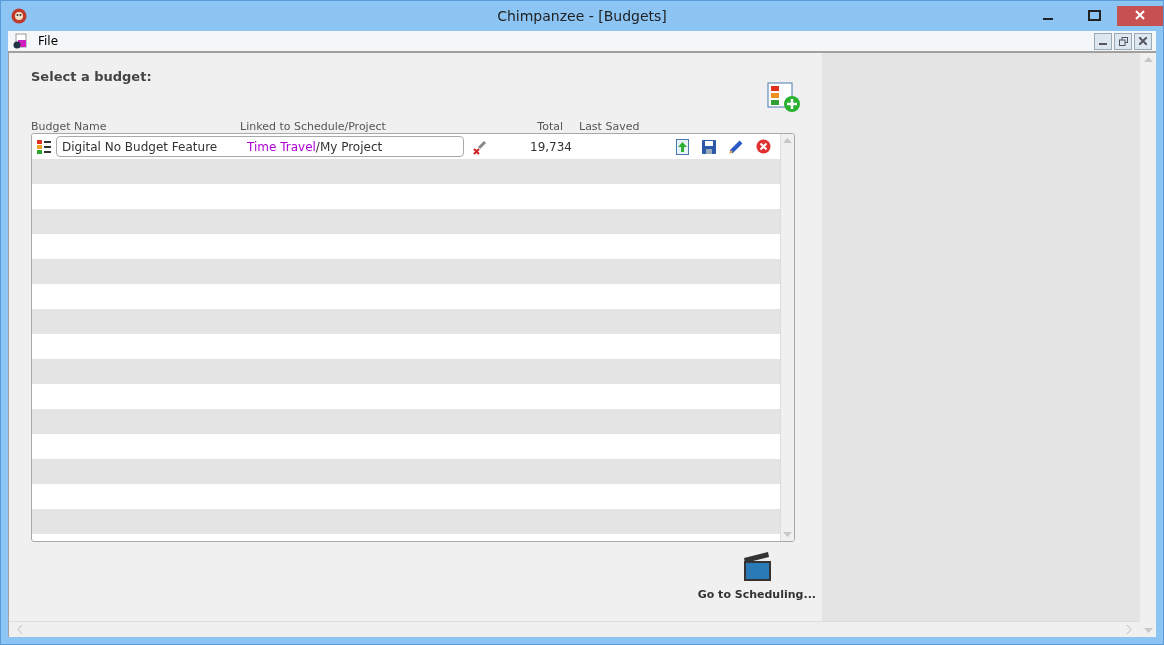 The height and width of the screenshot is (645, 1164). Describe the element at coordinates (140, 146) in the screenshot. I see `budget-name: Digital No Budget Feature` at that location.